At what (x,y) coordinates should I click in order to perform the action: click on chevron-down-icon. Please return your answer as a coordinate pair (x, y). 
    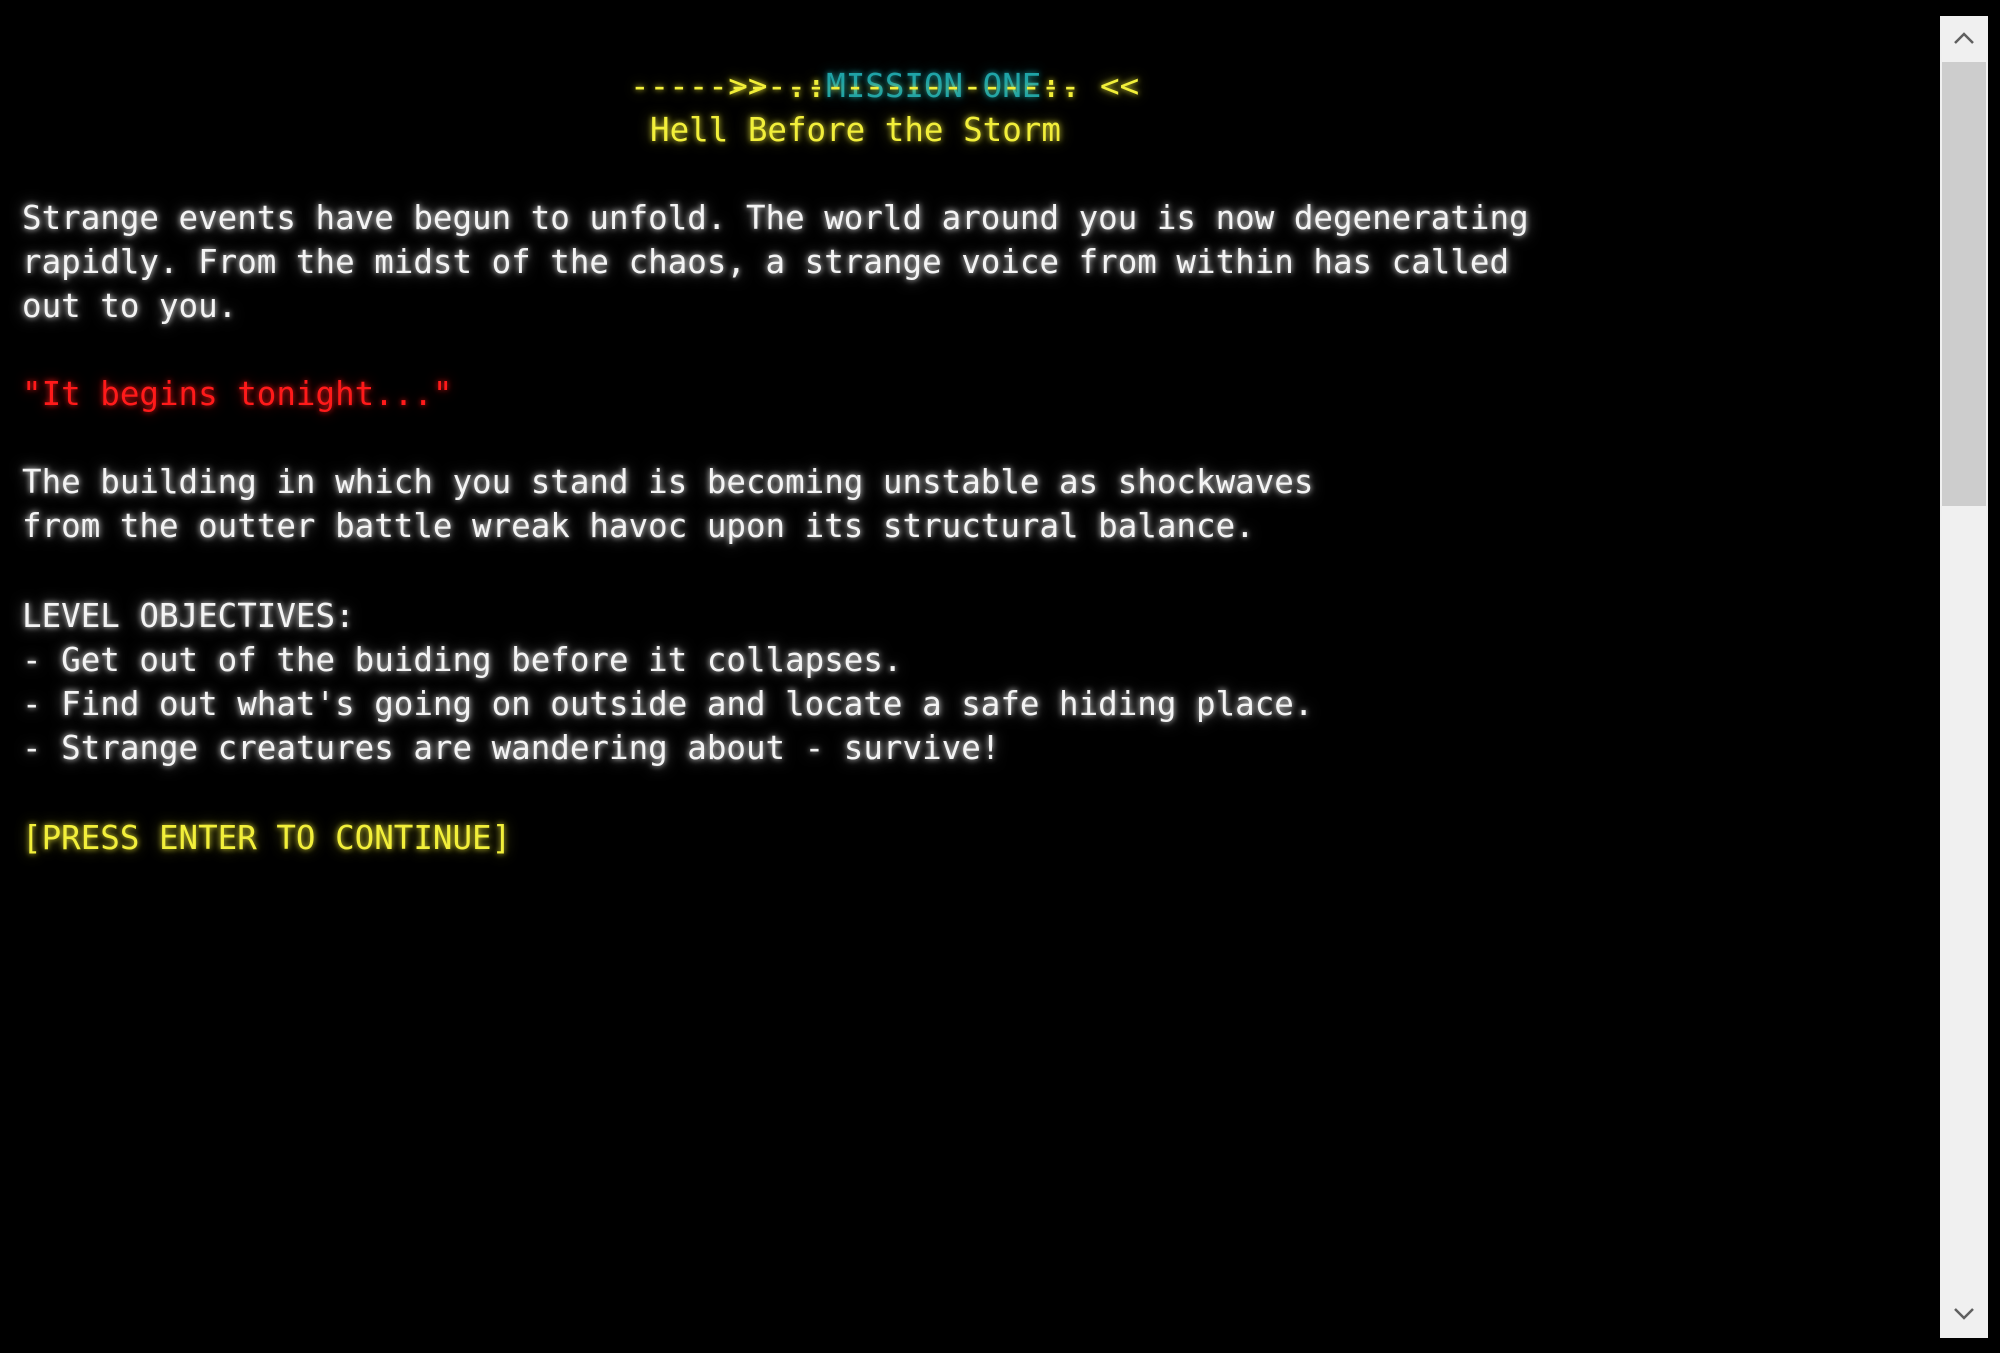
    Looking at the image, I should click on (1964, 1314).